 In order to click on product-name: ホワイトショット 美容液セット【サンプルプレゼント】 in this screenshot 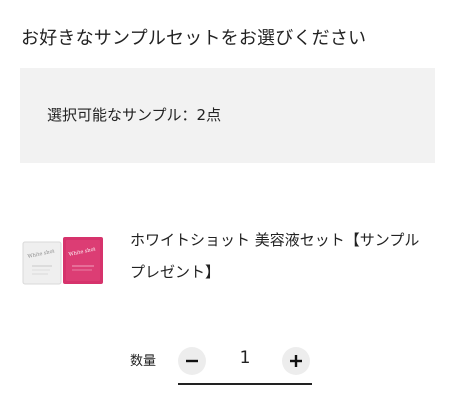, I will do `click(280, 256)`.